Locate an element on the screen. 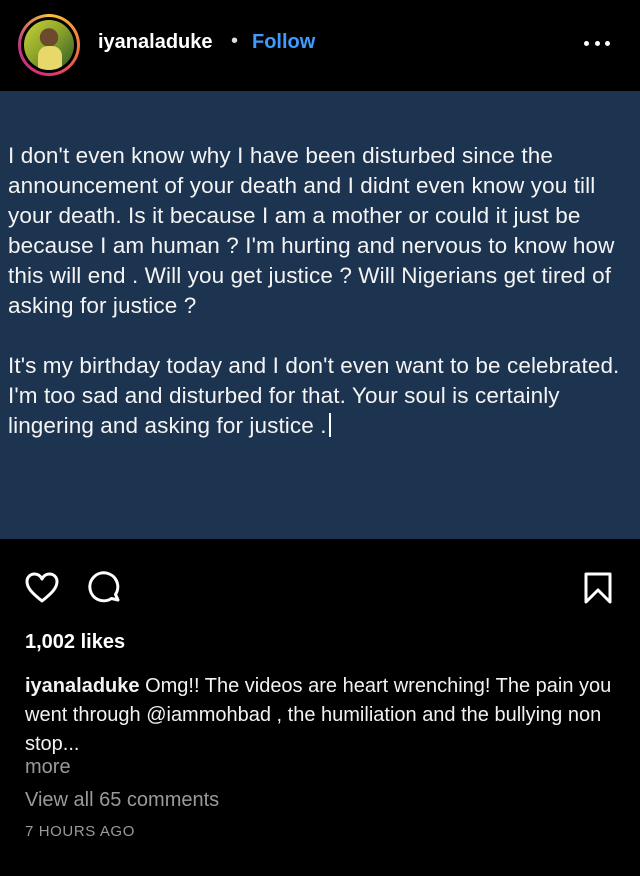 The height and width of the screenshot is (876, 640). avatar is located at coordinates (49, 45).